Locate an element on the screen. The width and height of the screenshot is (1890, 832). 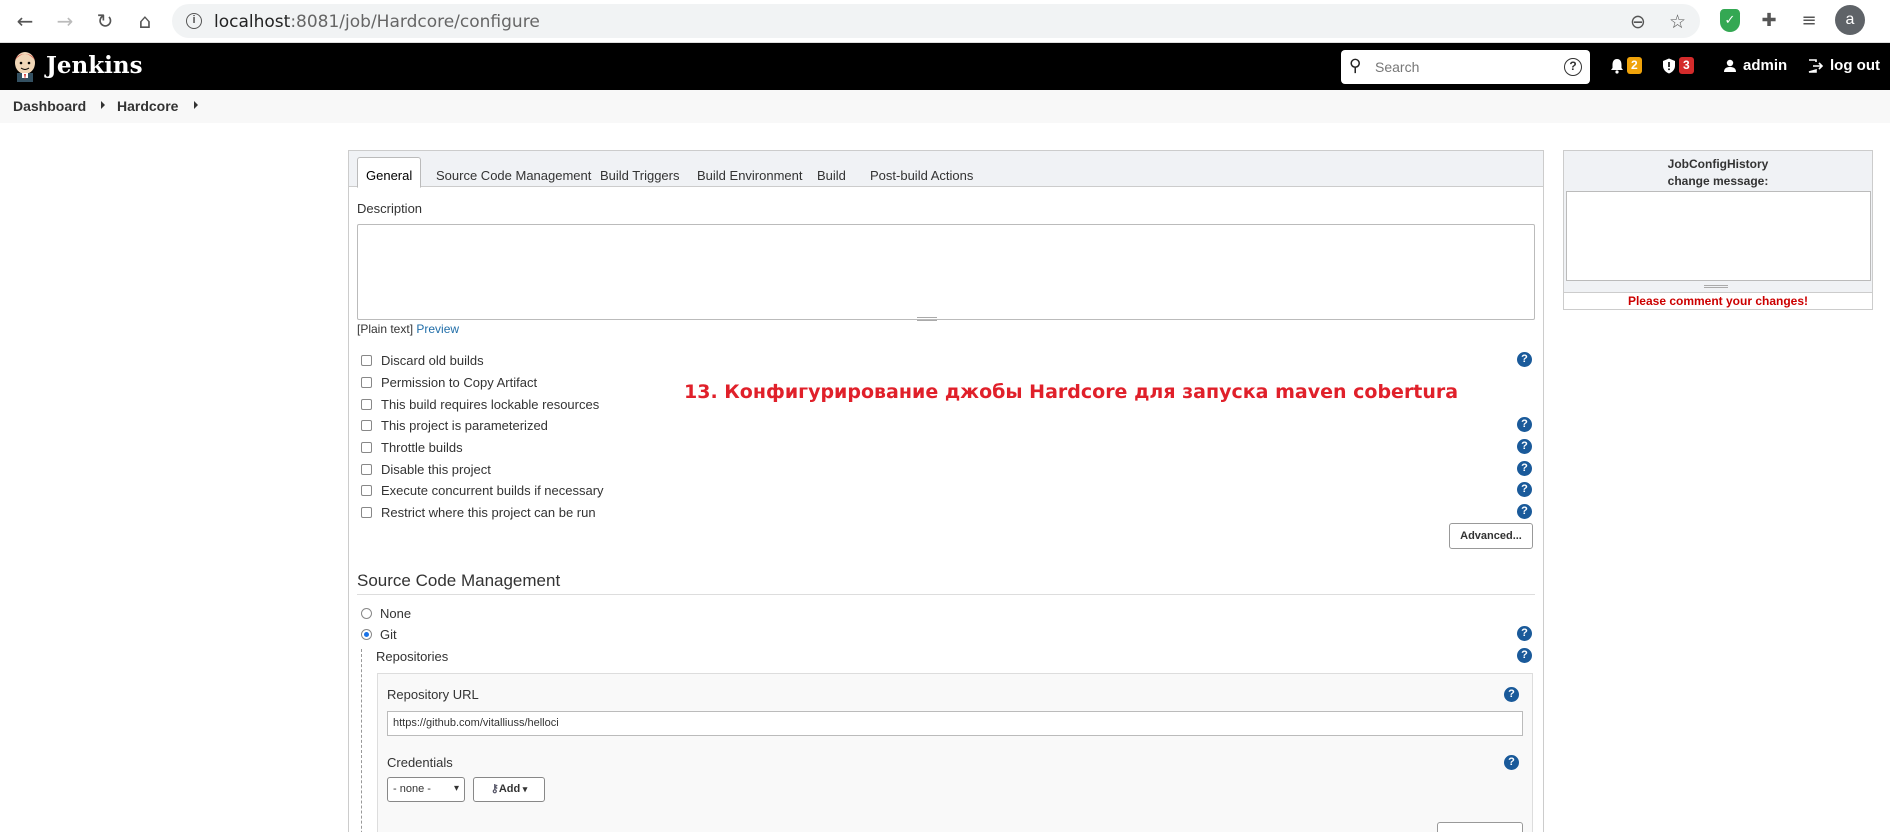
logout-button: log out is located at coordinates (1844, 65).